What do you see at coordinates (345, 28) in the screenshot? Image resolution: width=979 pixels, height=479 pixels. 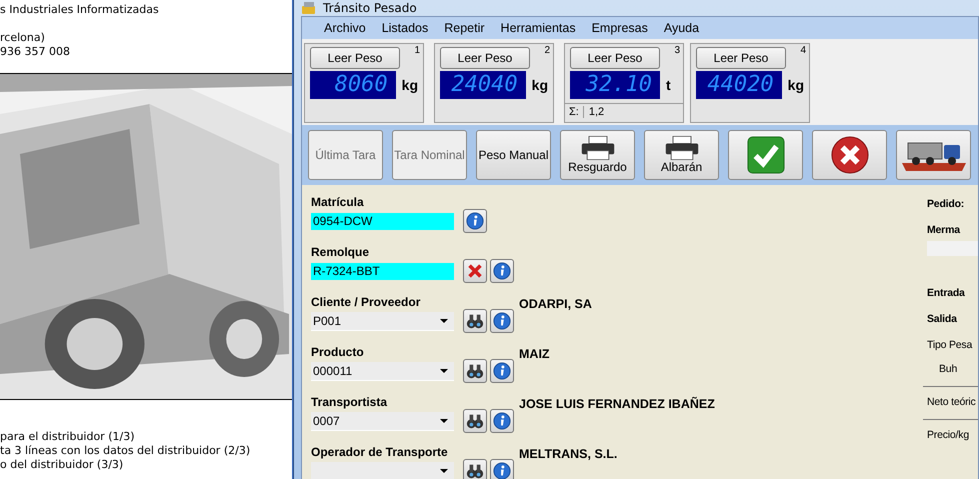 I see `menu-item: Archivo` at bounding box center [345, 28].